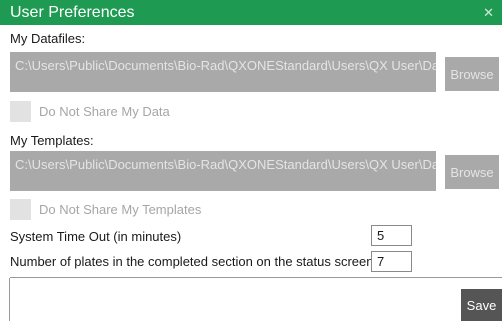 The width and height of the screenshot is (502, 321). What do you see at coordinates (472, 172) in the screenshot?
I see `templates-browse-button: Browse` at bounding box center [472, 172].